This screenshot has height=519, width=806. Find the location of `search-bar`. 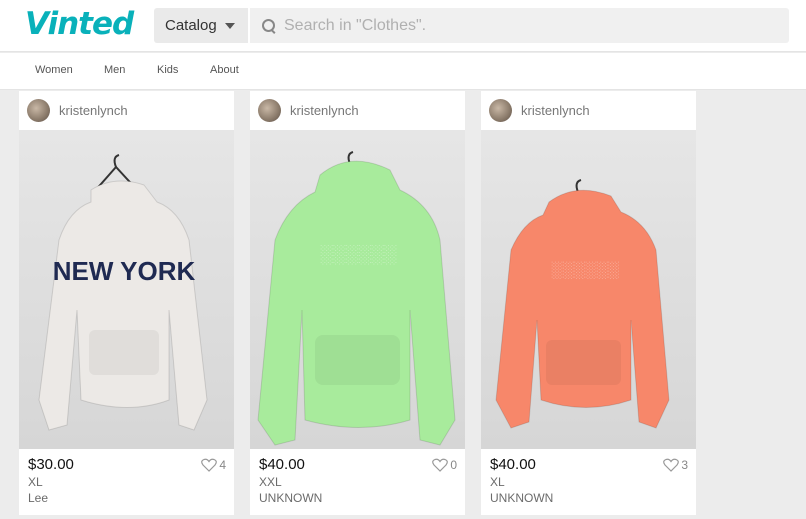

search-bar is located at coordinates (519, 25).